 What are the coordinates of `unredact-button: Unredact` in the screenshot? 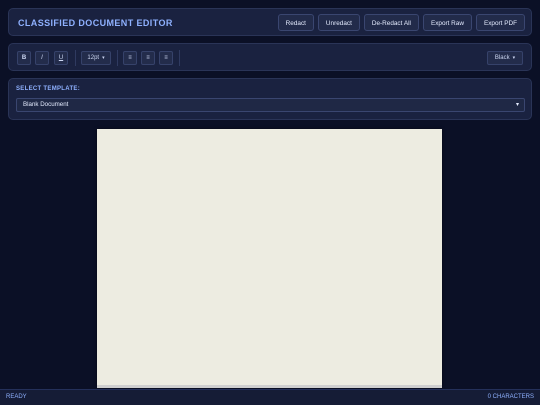 It's located at (338, 22).